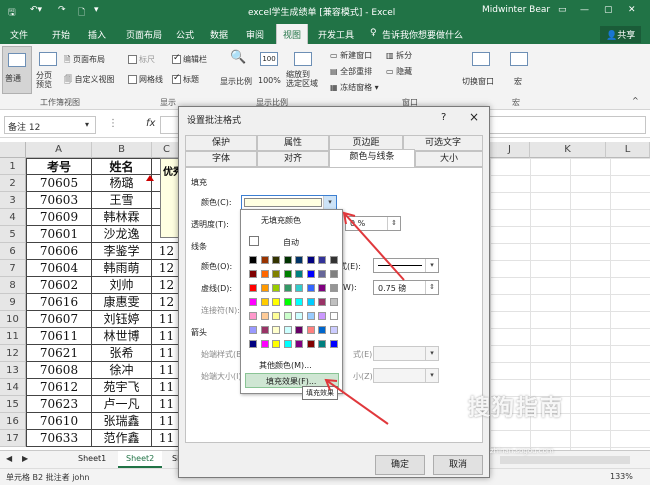  What do you see at coordinates (373, 246) in the screenshot?
I see `arrow-to-dropdown-icon` at bounding box center [373, 246].